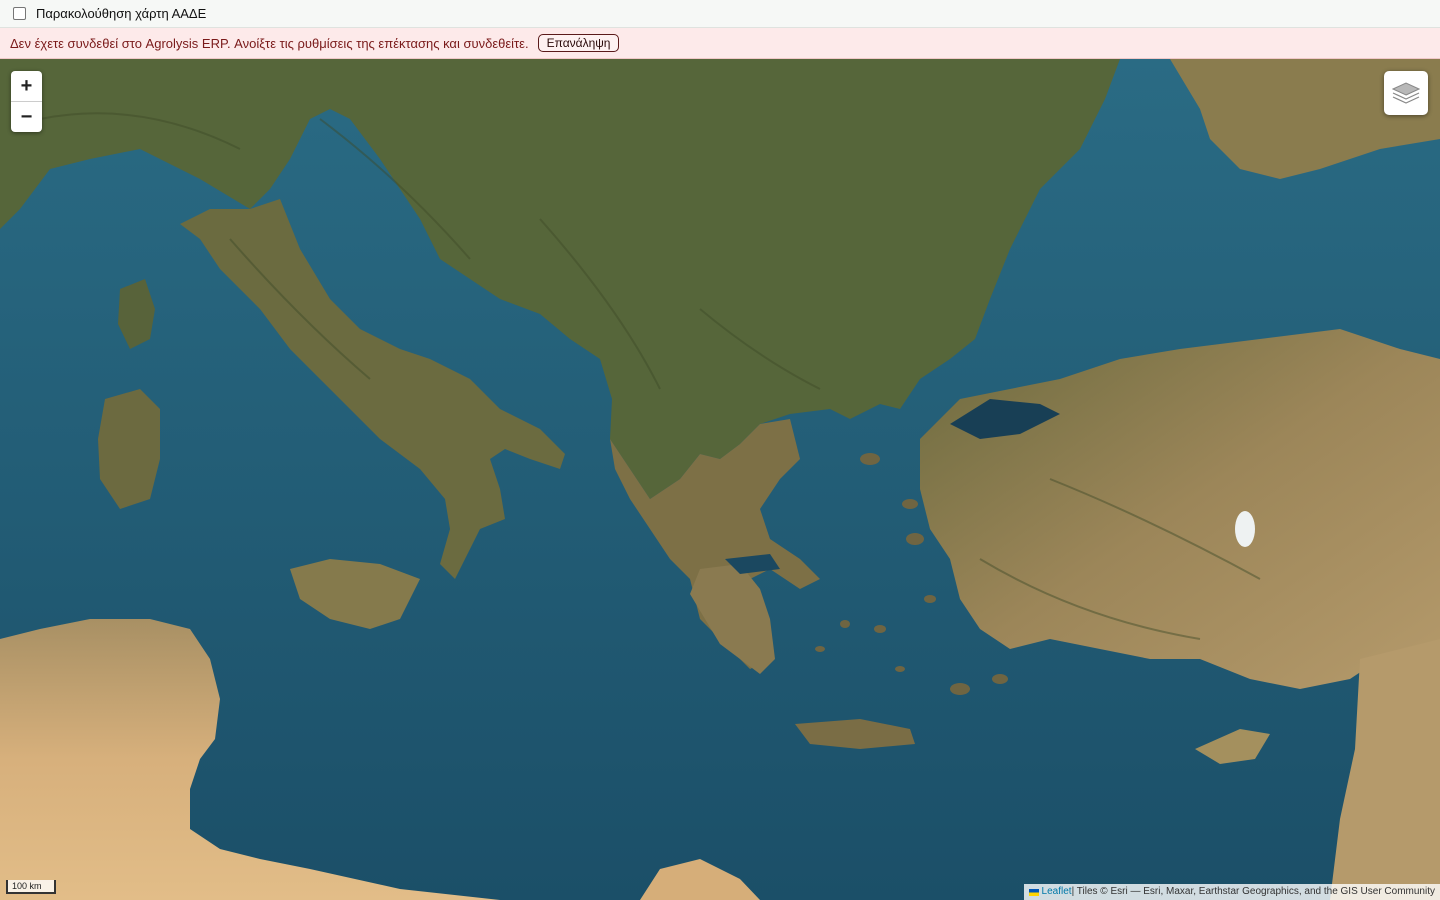 The image size is (1440, 900). What do you see at coordinates (121, 13) in the screenshot?
I see `aade-map-tracking-label: Παρακολούθηση χάρτη ΑΑΔΕ` at bounding box center [121, 13].